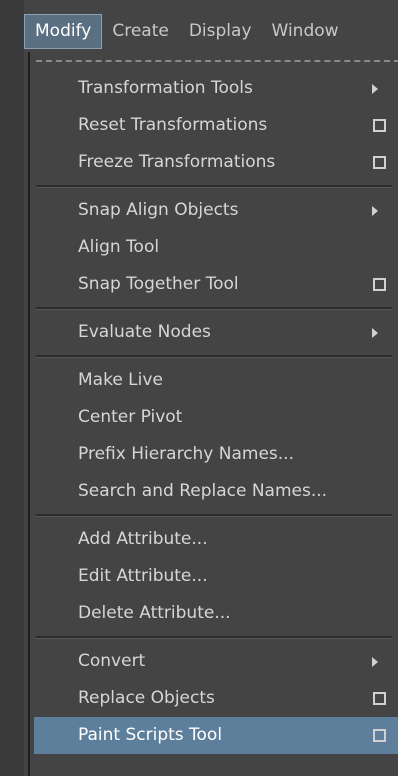  I want to click on menu-item-label: Transformation Tools, so click(165, 88).